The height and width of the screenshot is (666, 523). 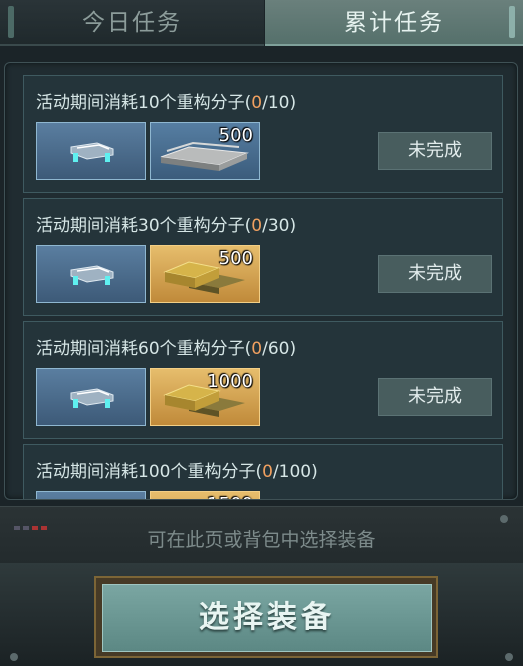 What do you see at coordinates (149, 472) in the screenshot?
I see `task-description: 活动期间消耗100个重构分子(` at bounding box center [149, 472].